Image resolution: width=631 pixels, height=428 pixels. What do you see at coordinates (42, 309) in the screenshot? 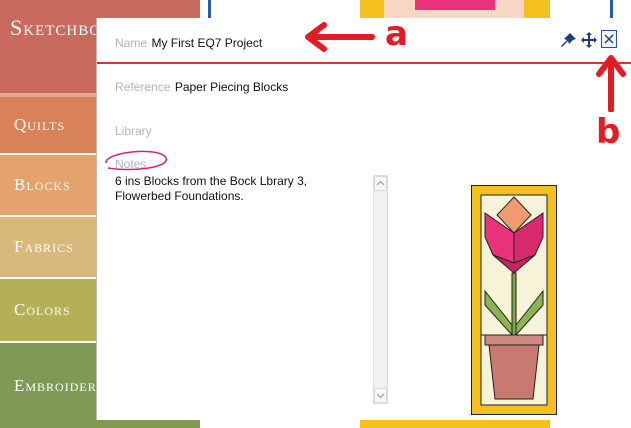
I see `sidebar-item-label: Colors` at bounding box center [42, 309].